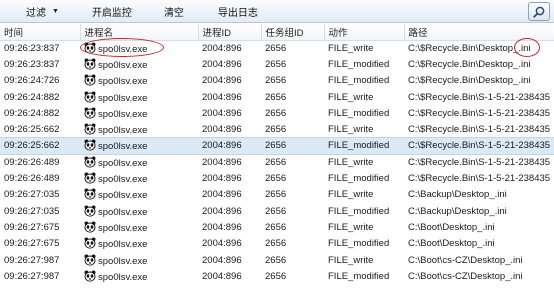 This screenshot has width=554, height=288. I want to click on cell-path: C:\$Recycle.Bin\Desktop_.ini, so click(469, 81).